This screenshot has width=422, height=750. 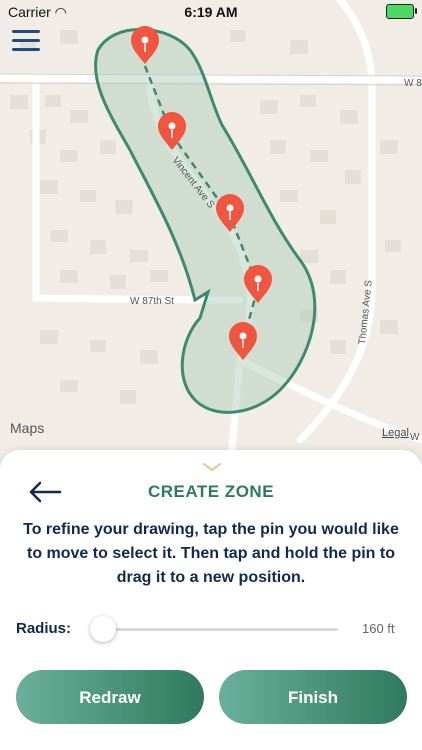 I want to click on status-bar: Carrier ◠ 6:19 AM, so click(x=211, y=12).